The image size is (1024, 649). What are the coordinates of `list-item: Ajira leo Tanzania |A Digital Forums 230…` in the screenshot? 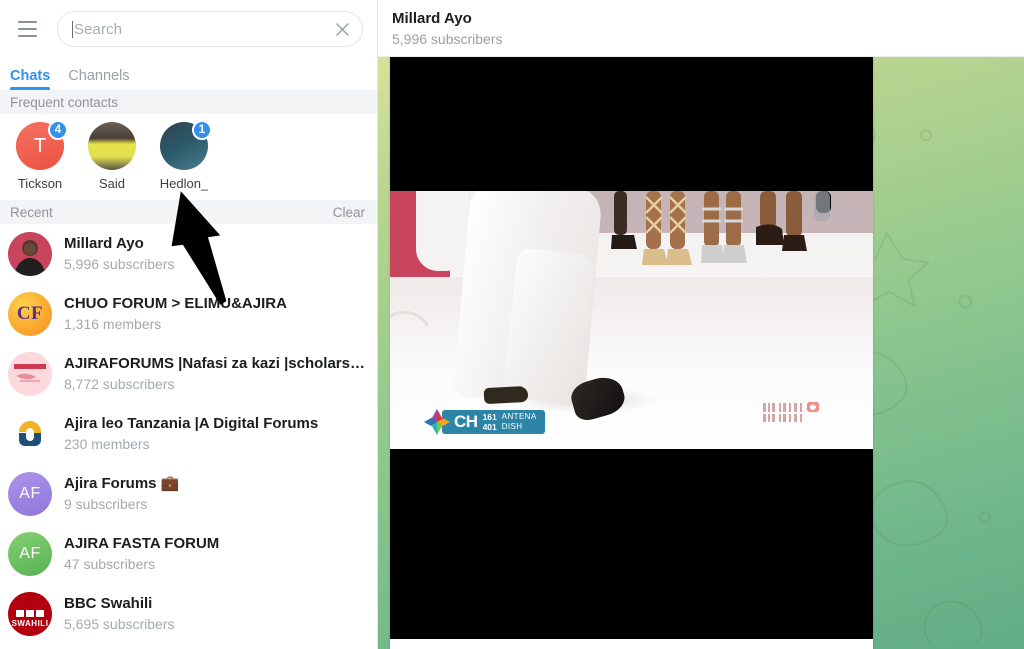 It's located at (188, 434).